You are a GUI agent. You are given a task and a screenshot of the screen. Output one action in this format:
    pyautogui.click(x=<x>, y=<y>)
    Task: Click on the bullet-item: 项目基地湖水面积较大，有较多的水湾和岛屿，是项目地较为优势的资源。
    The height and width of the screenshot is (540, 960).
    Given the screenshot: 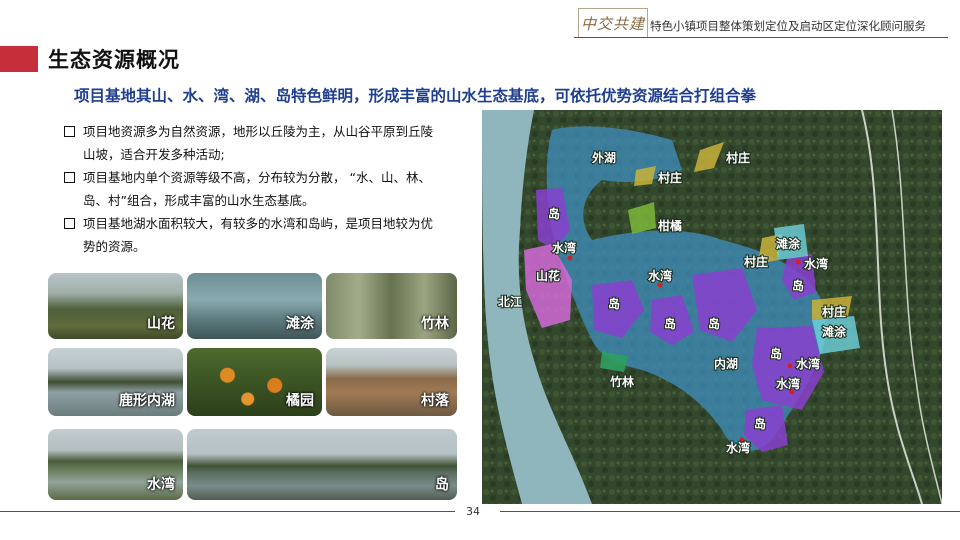 What is the action you would take?
    pyautogui.click(x=254, y=235)
    